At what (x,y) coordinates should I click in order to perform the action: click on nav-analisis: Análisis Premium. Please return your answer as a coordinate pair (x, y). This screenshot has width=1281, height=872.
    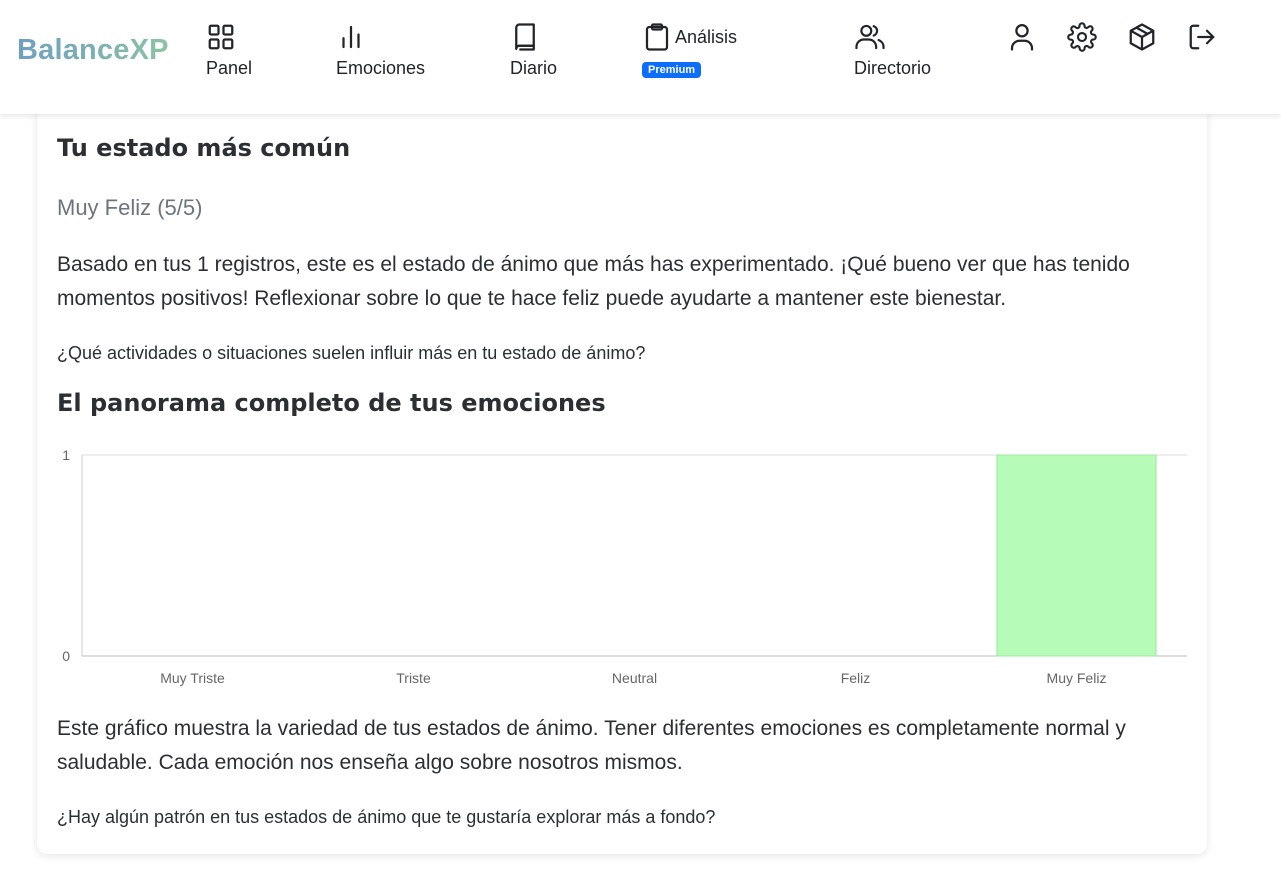
    Looking at the image, I should click on (690, 50).